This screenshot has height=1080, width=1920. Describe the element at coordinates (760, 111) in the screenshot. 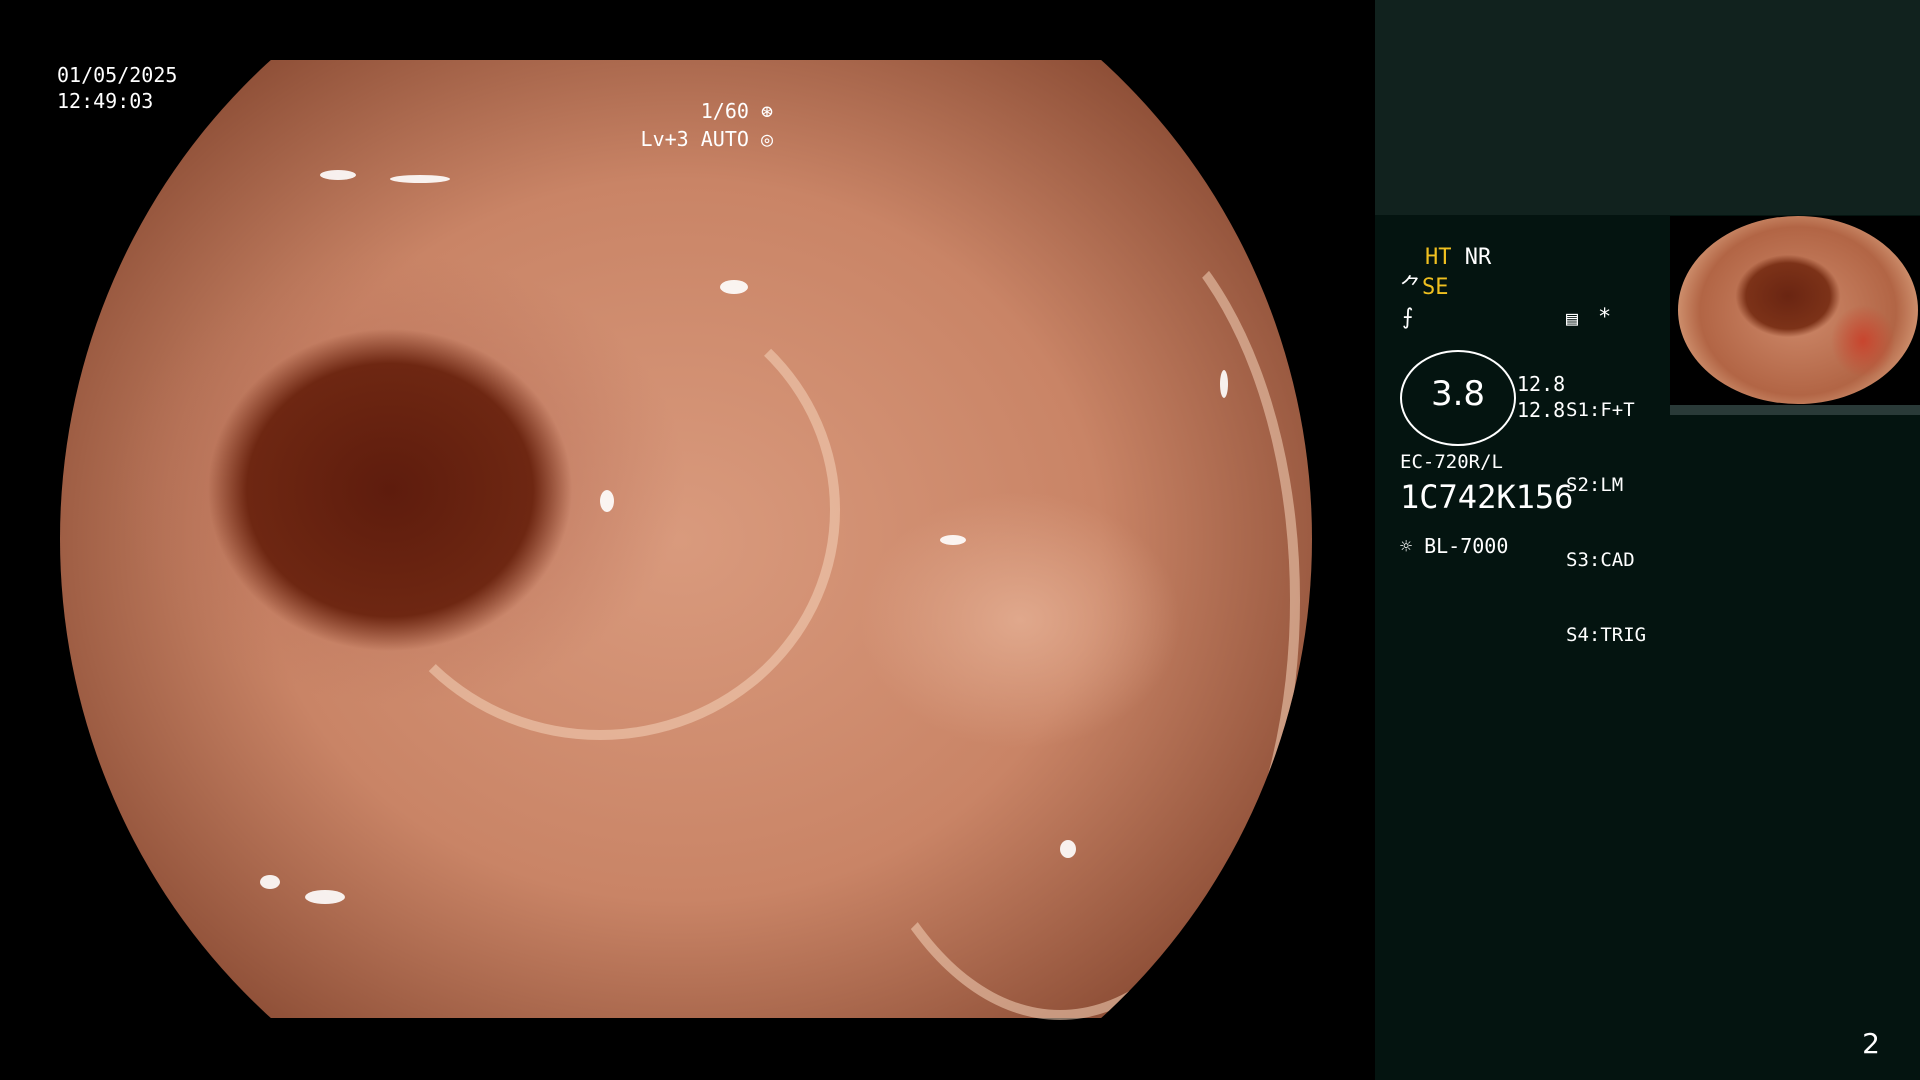

I see `aperture-icon: ⊛` at that location.